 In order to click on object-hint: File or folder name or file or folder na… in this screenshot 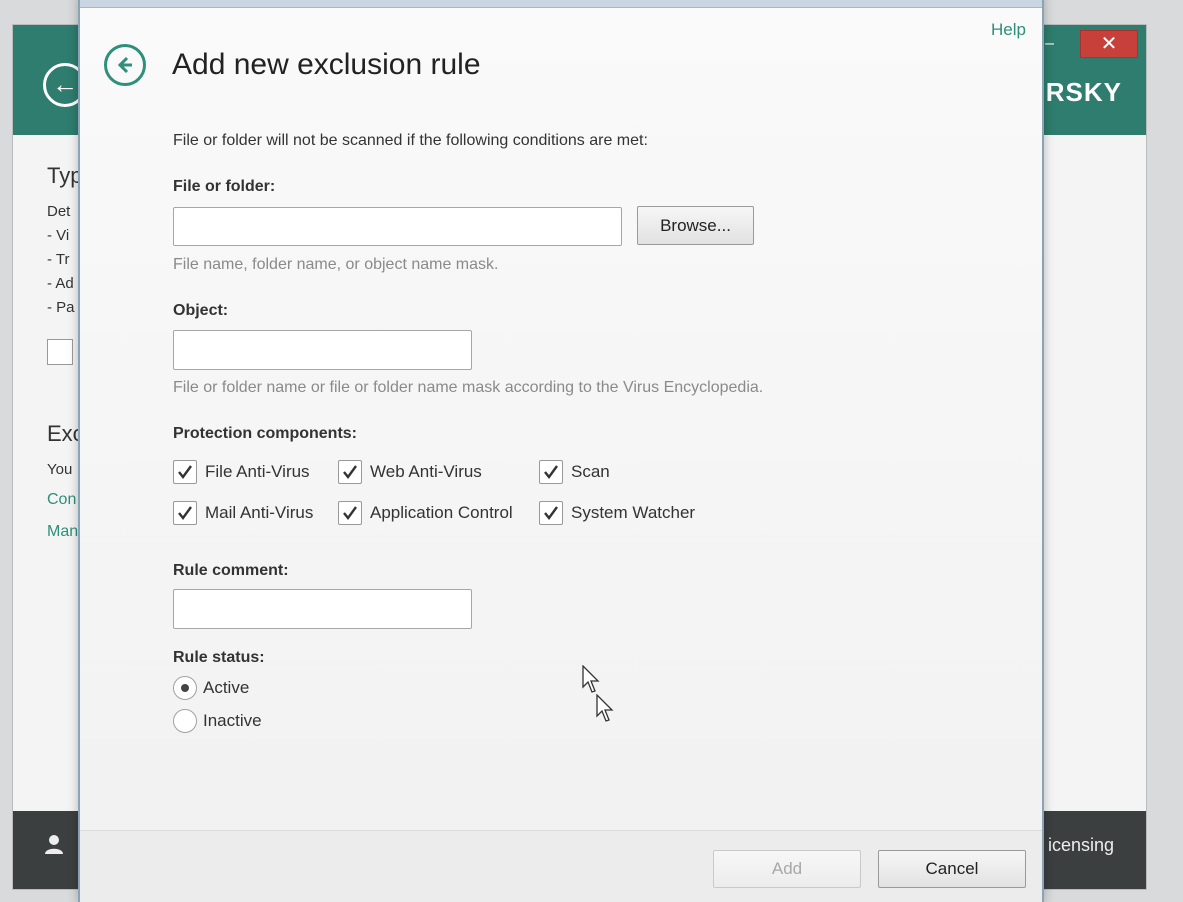, I will do `click(468, 387)`.